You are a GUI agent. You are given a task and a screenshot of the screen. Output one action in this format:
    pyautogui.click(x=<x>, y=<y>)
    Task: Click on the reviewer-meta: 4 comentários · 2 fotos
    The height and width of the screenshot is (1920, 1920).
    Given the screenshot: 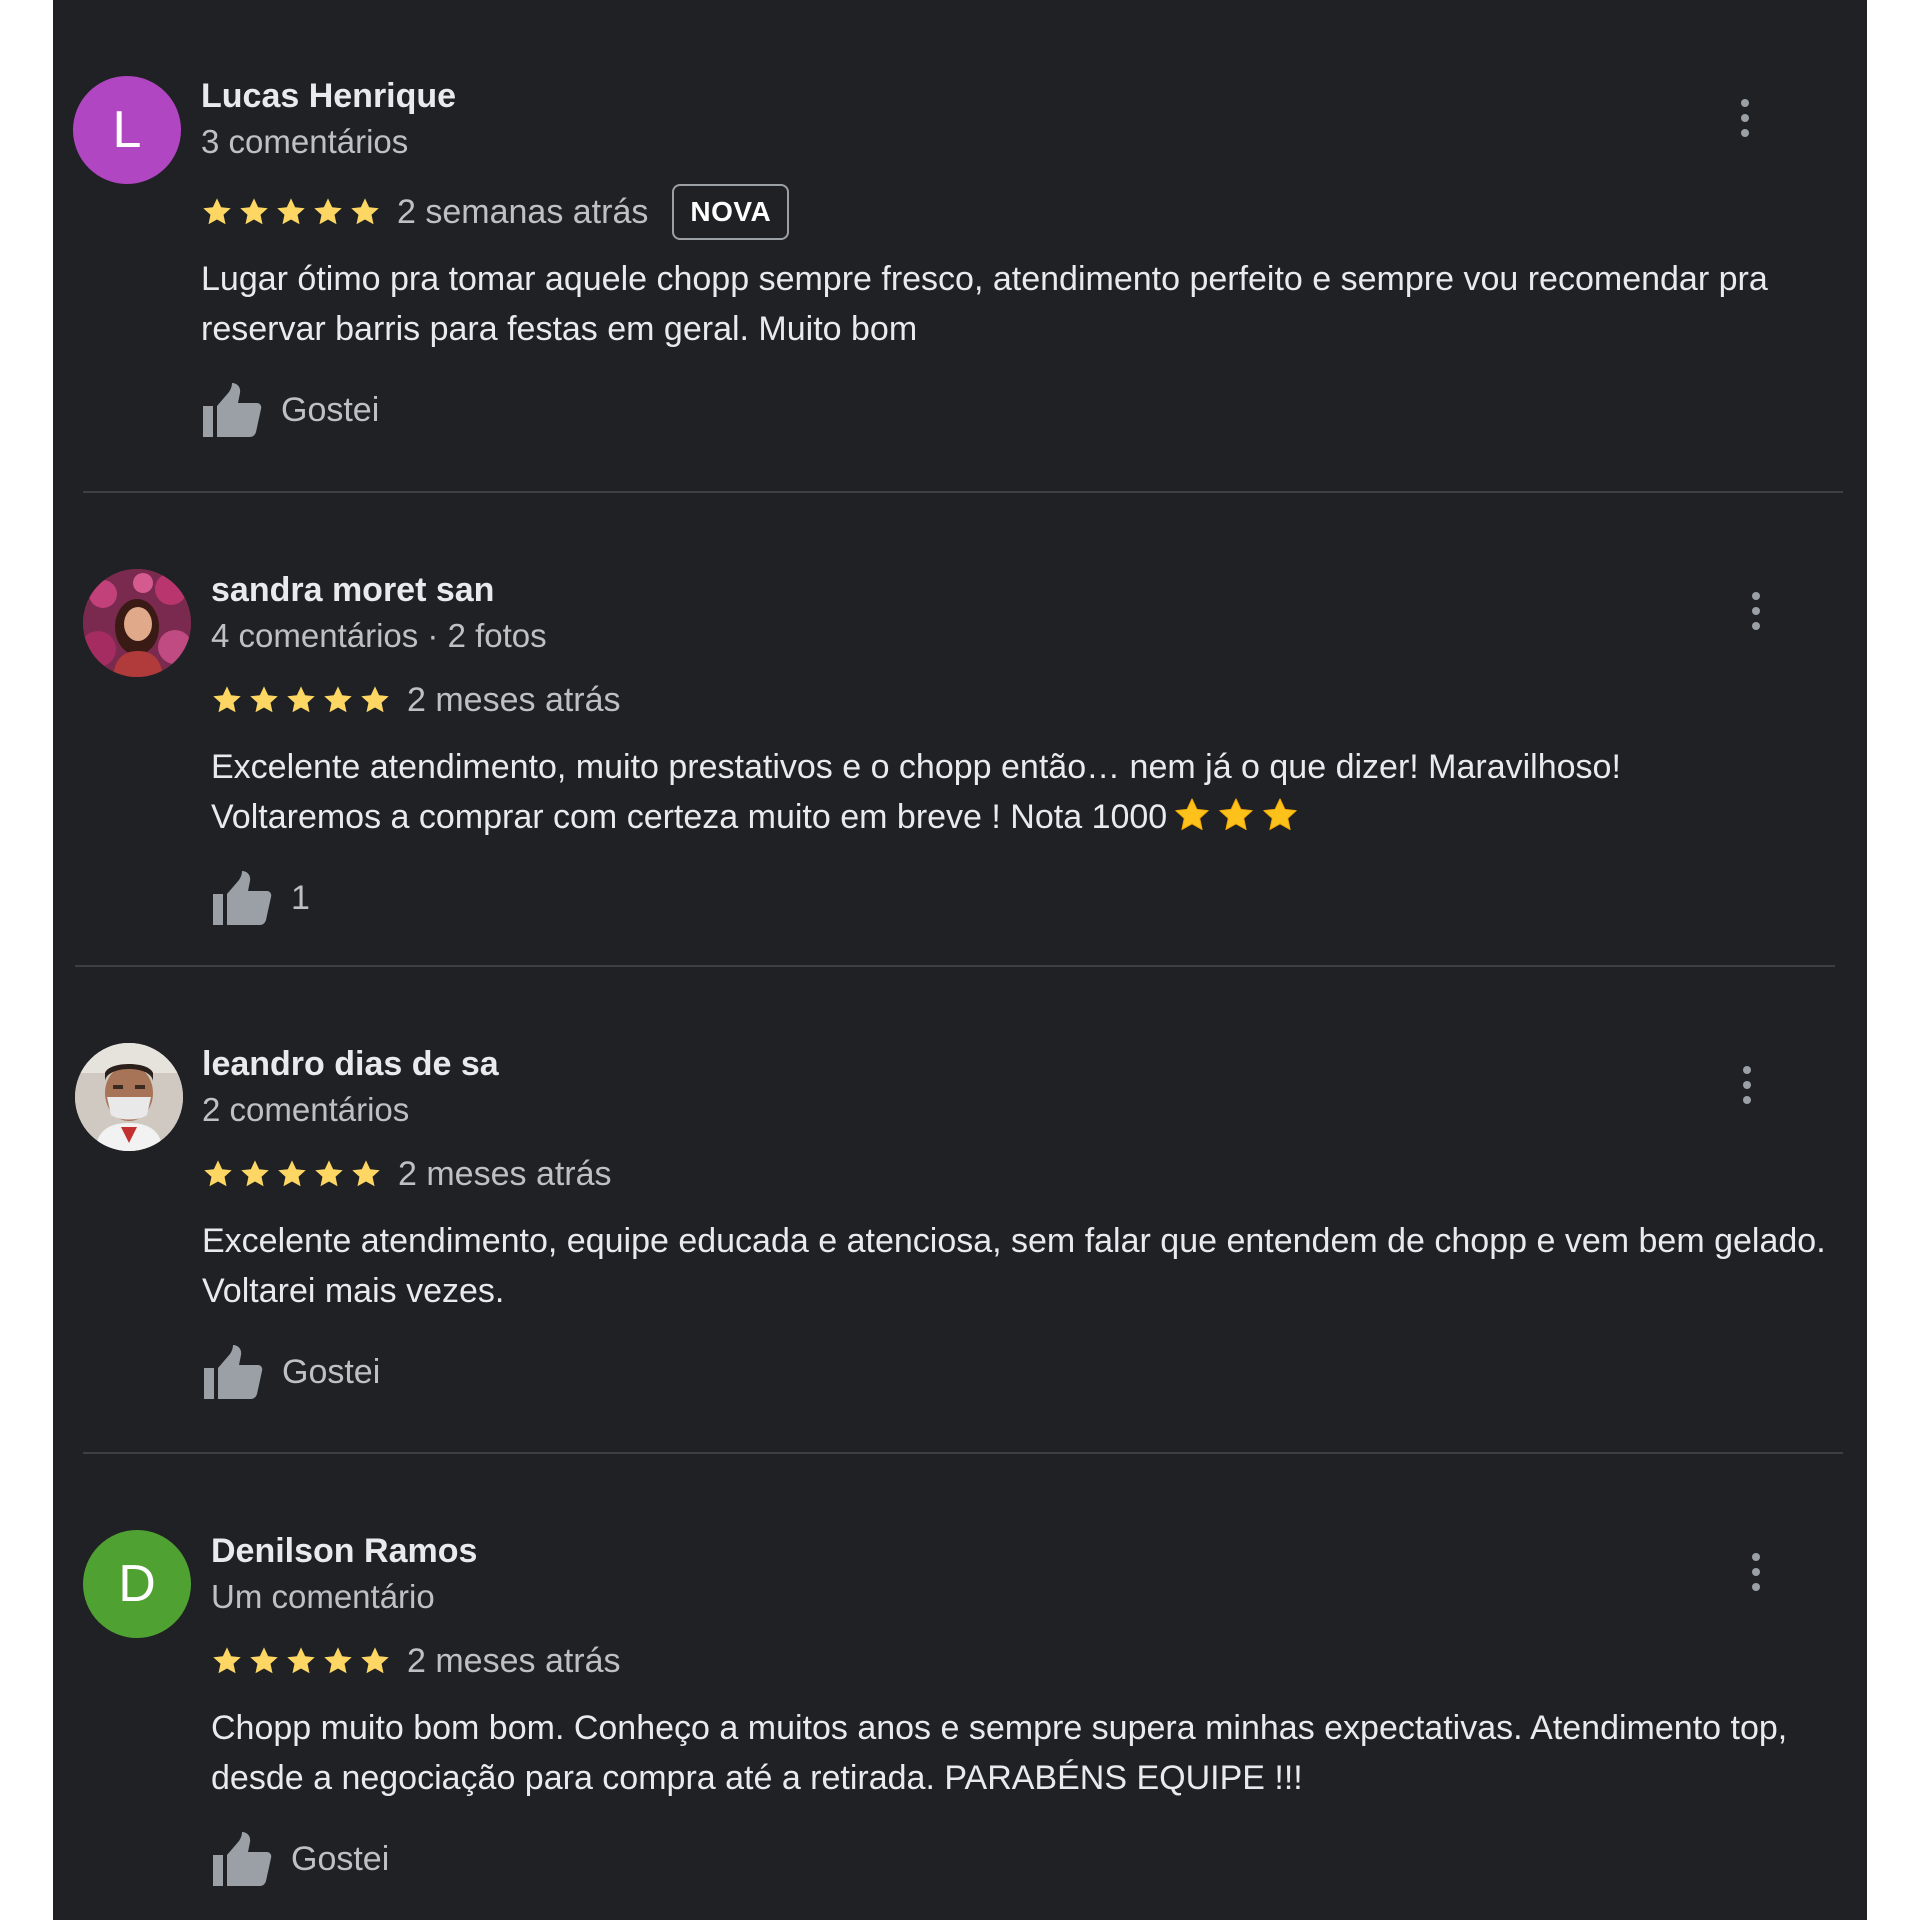 What is the action you would take?
    pyautogui.click(x=379, y=635)
    